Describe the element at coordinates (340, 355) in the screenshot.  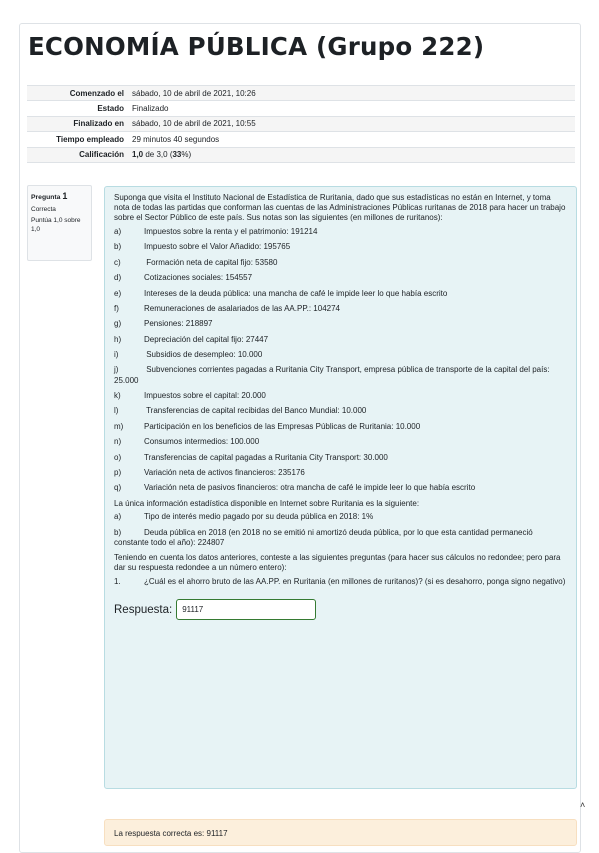
I see `list-item: i) Subsidios de desempleo: 10.000` at that location.